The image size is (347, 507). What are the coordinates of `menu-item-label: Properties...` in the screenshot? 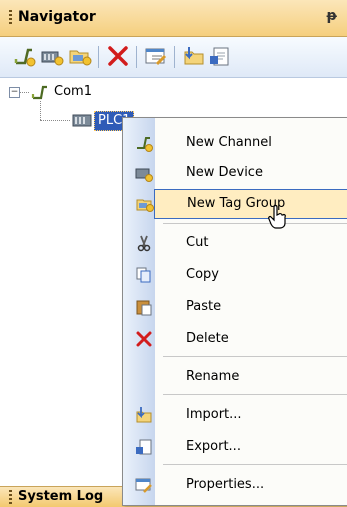 It's located at (225, 484).